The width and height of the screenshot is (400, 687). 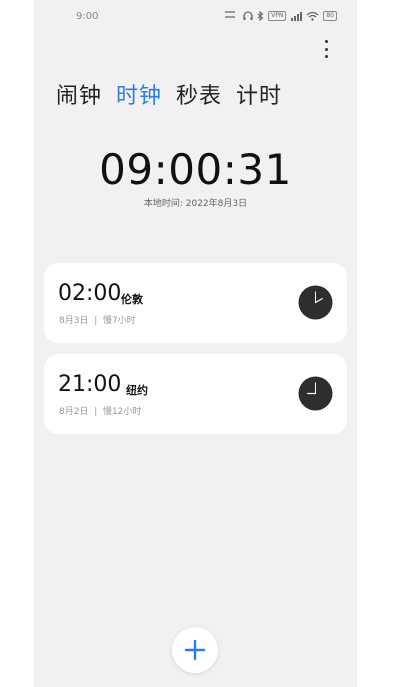 What do you see at coordinates (195, 394) in the screenshot?
I see `city-card-new-york: 21:00 纽约 8月2日 | 慢12小时` at bounding box center [195, 394].